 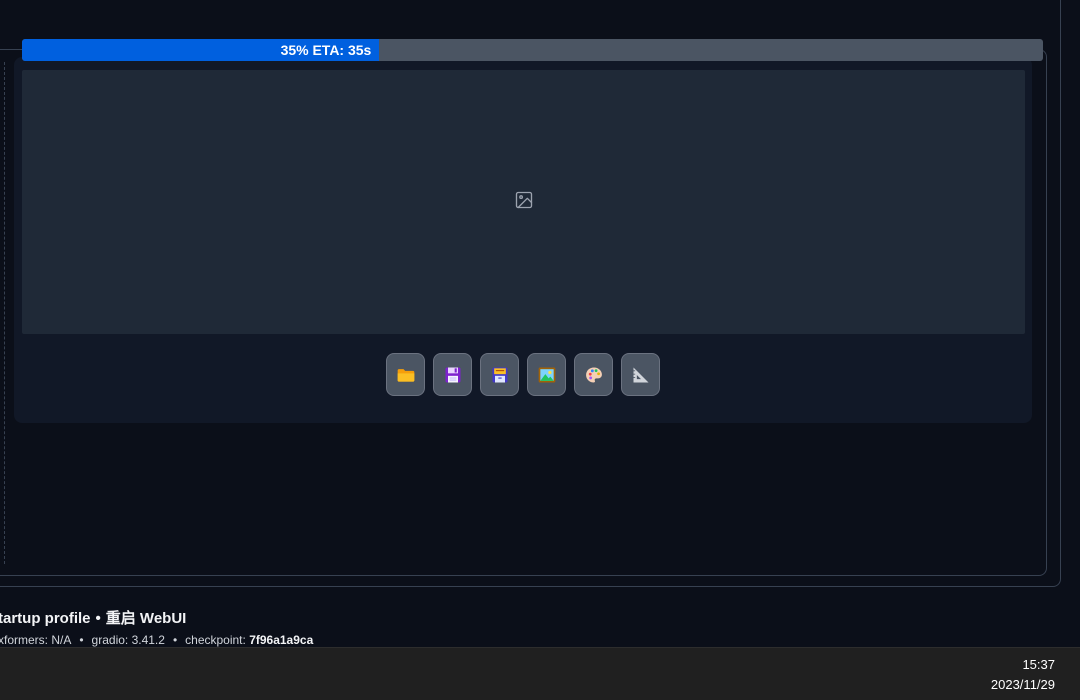 I want to click on send-to-extras-button, so click(x=640, y=374).